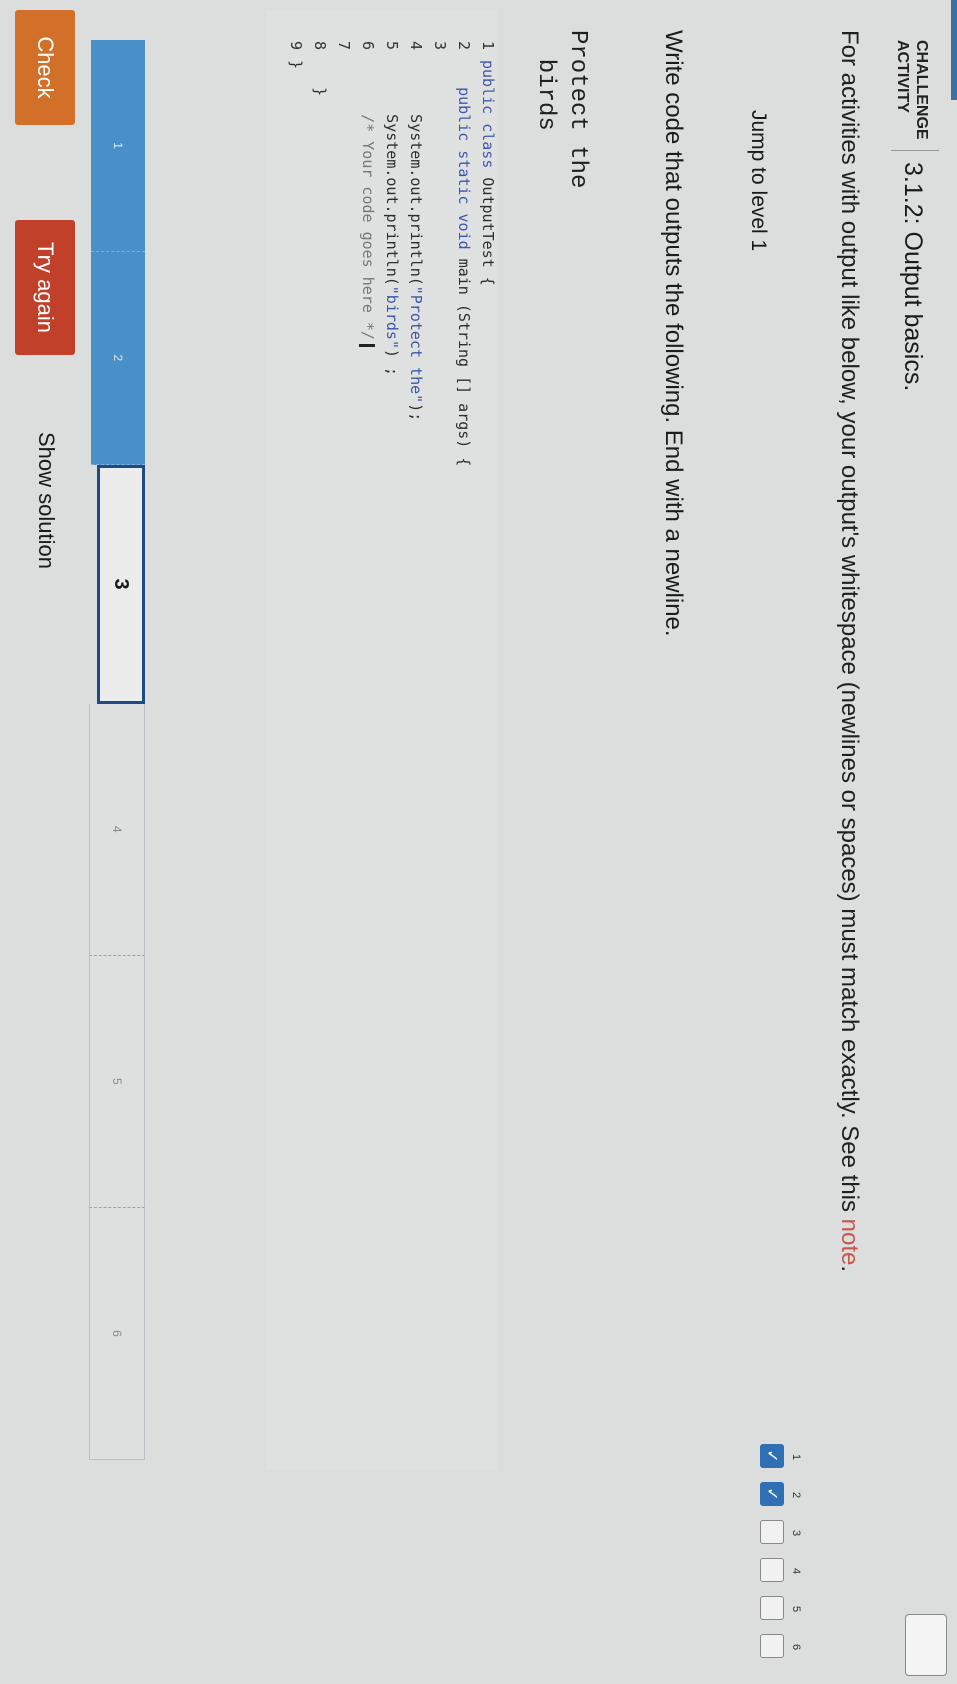  Describe the element at coordinates (344, 45) in the screenshot. I see `line-number: 7` at that location.